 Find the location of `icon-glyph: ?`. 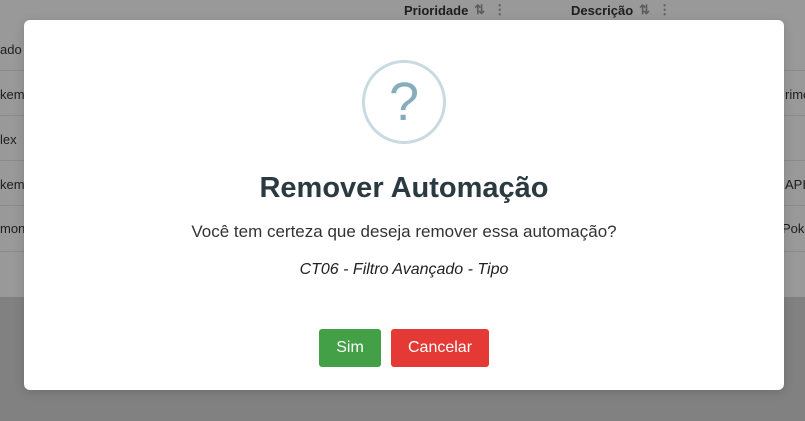

icon-glyph: ? is located at coordinates (404, 102).